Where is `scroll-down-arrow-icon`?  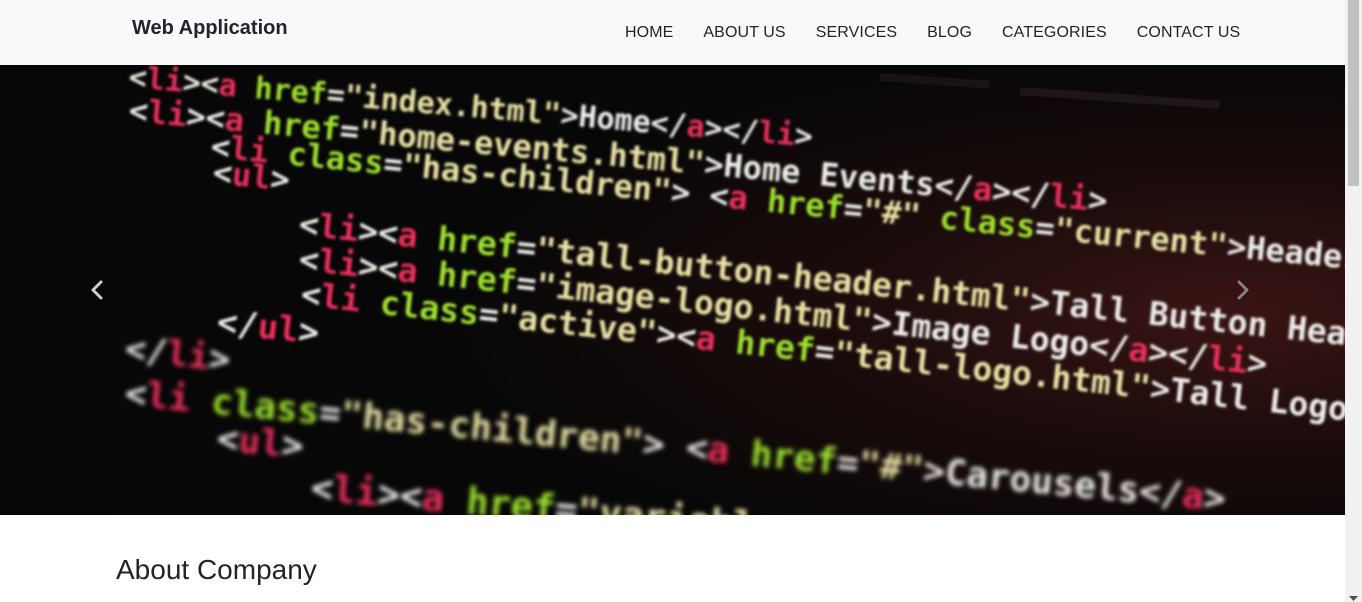 scroll-down-arrow-icon is located at coordinates (1353, 598).